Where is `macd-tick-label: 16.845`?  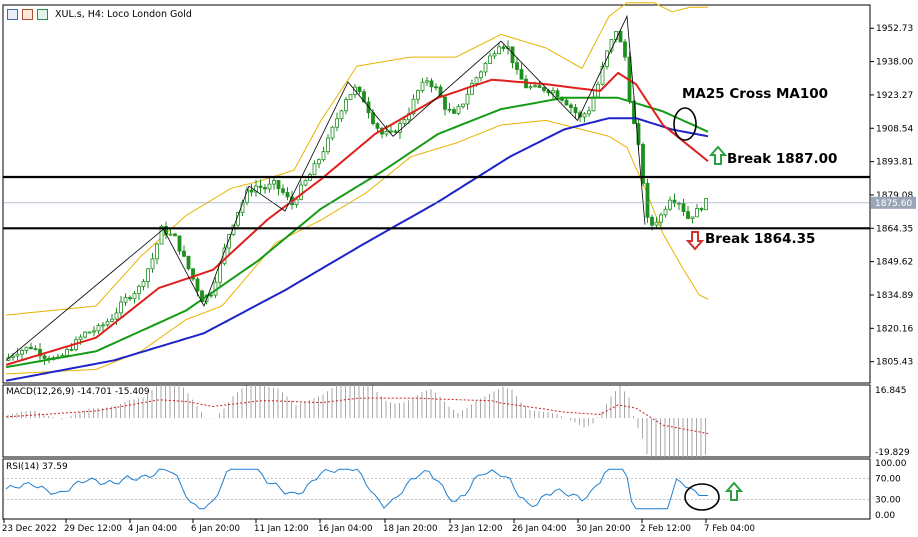 macd-tick-label: 16.845 is located at coordinates (891, 391).